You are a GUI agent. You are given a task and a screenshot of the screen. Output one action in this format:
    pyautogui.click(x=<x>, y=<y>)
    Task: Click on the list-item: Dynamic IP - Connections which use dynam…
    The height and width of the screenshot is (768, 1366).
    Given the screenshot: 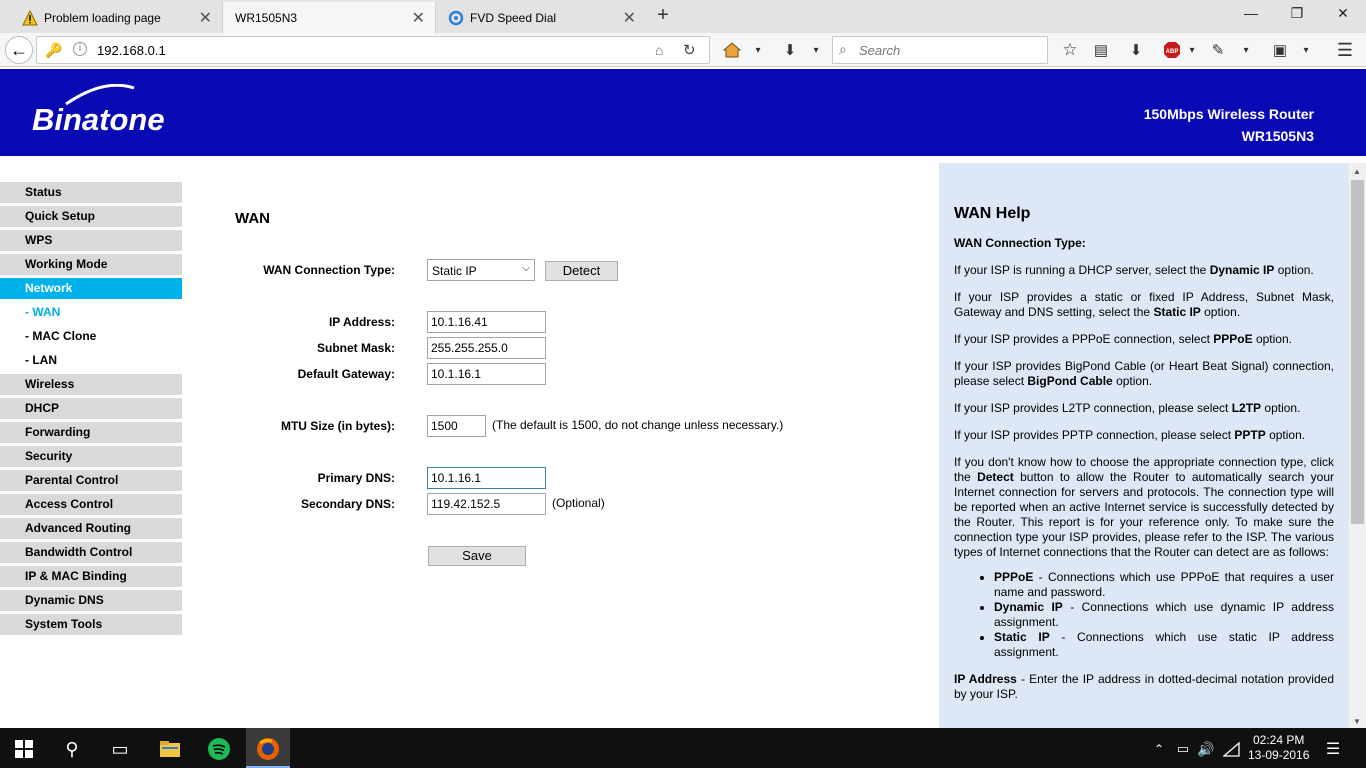 What is the action you would take?
    pyautogui.click(x=1164, y=615)
    